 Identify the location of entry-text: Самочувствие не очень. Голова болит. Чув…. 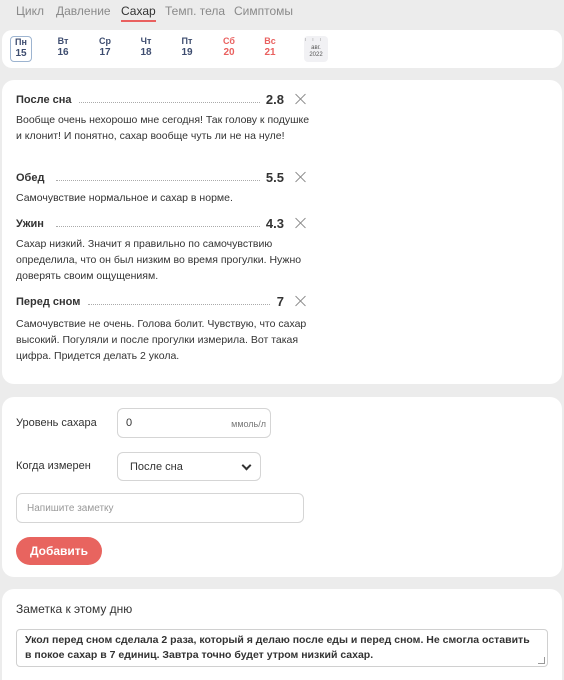
(161, 340).